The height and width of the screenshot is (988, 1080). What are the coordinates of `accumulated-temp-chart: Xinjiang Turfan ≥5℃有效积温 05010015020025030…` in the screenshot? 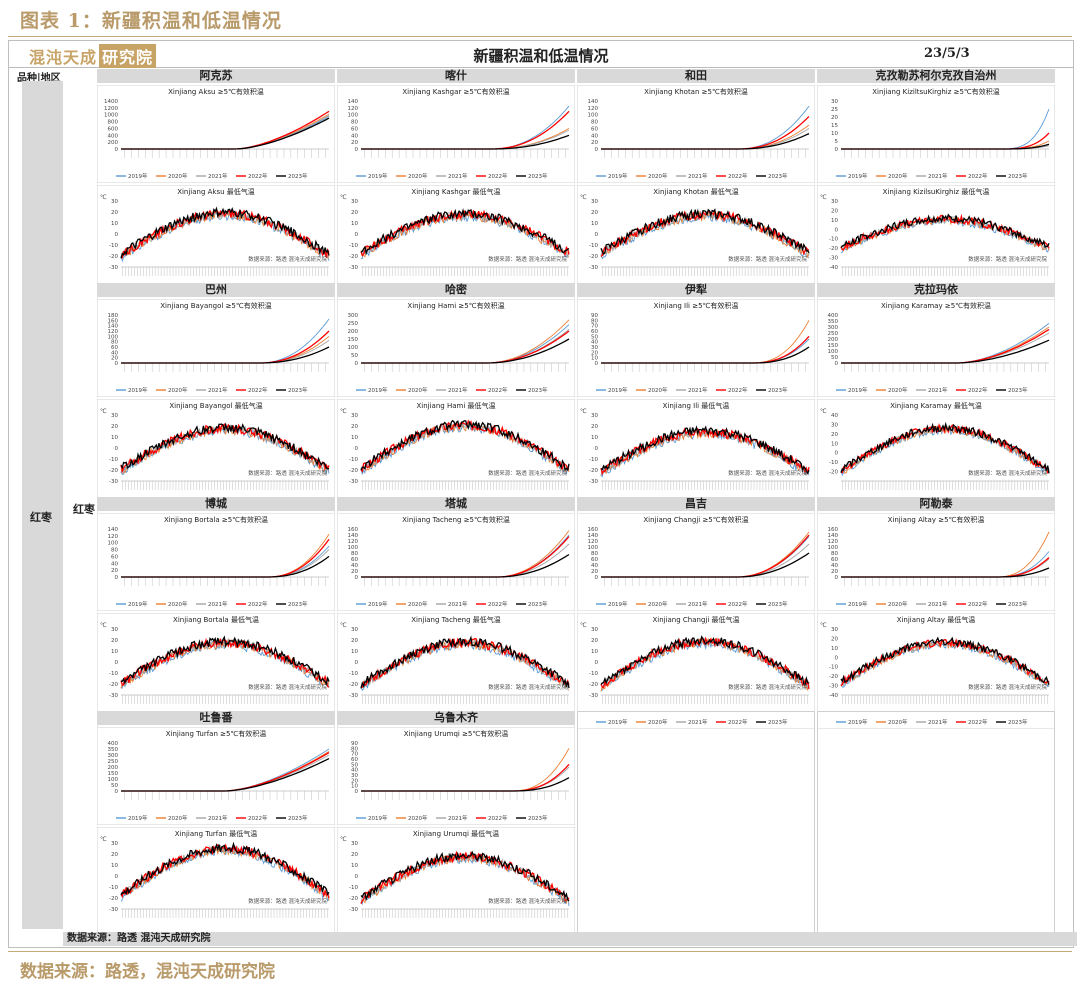 It's located at (216, 776).